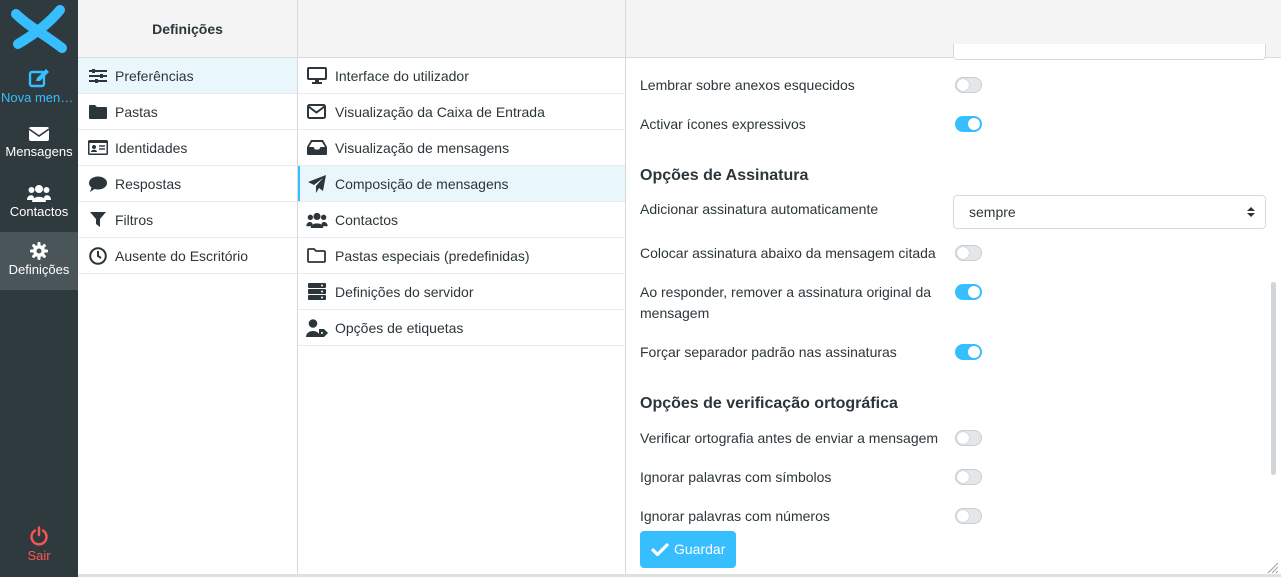 The height and width of the screenshot is (577, 1281). What do you see at coordinates (1273, 378) in the screenshot?
I see `scrollbar` at bounding box center [1273, 378].